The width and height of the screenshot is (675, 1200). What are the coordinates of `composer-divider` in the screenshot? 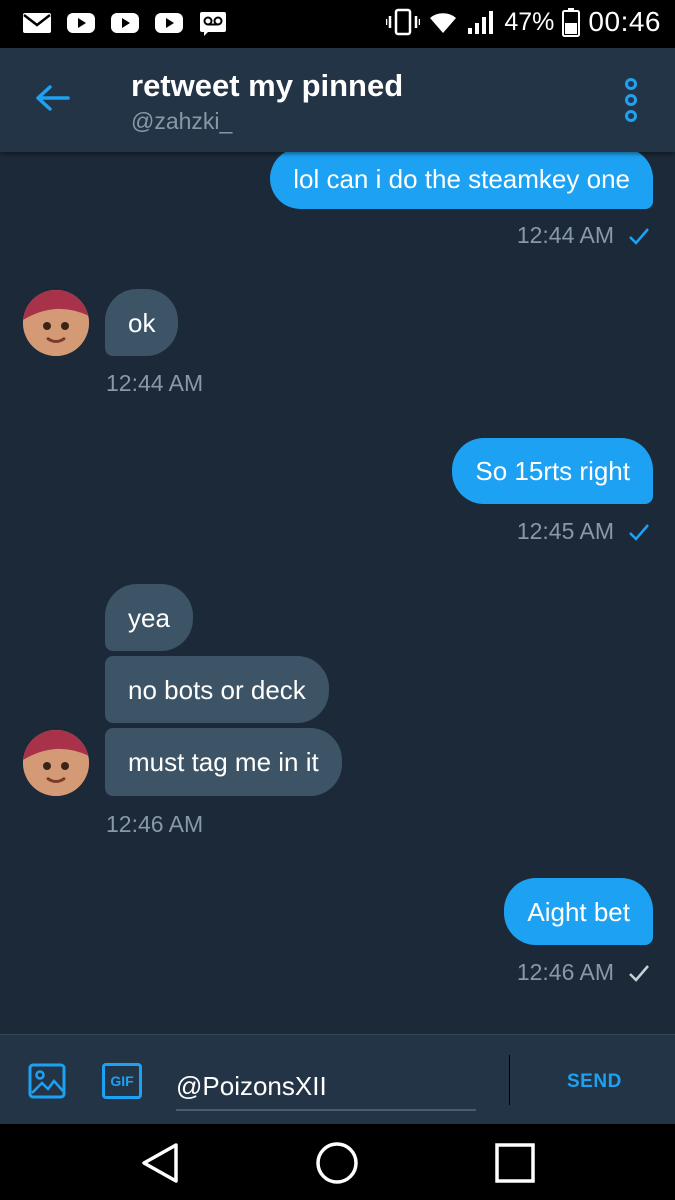 It's located at (509, 1080).